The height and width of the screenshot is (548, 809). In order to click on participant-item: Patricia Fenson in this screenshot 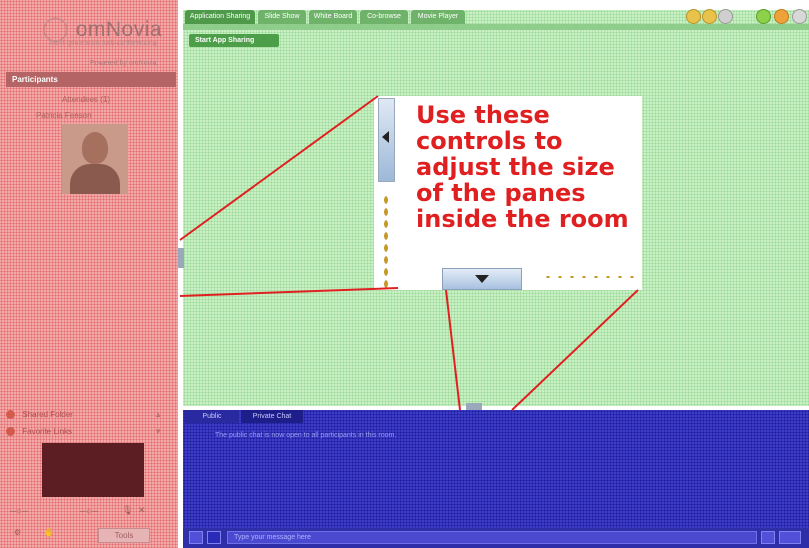, I will do `click(53, 115)`.